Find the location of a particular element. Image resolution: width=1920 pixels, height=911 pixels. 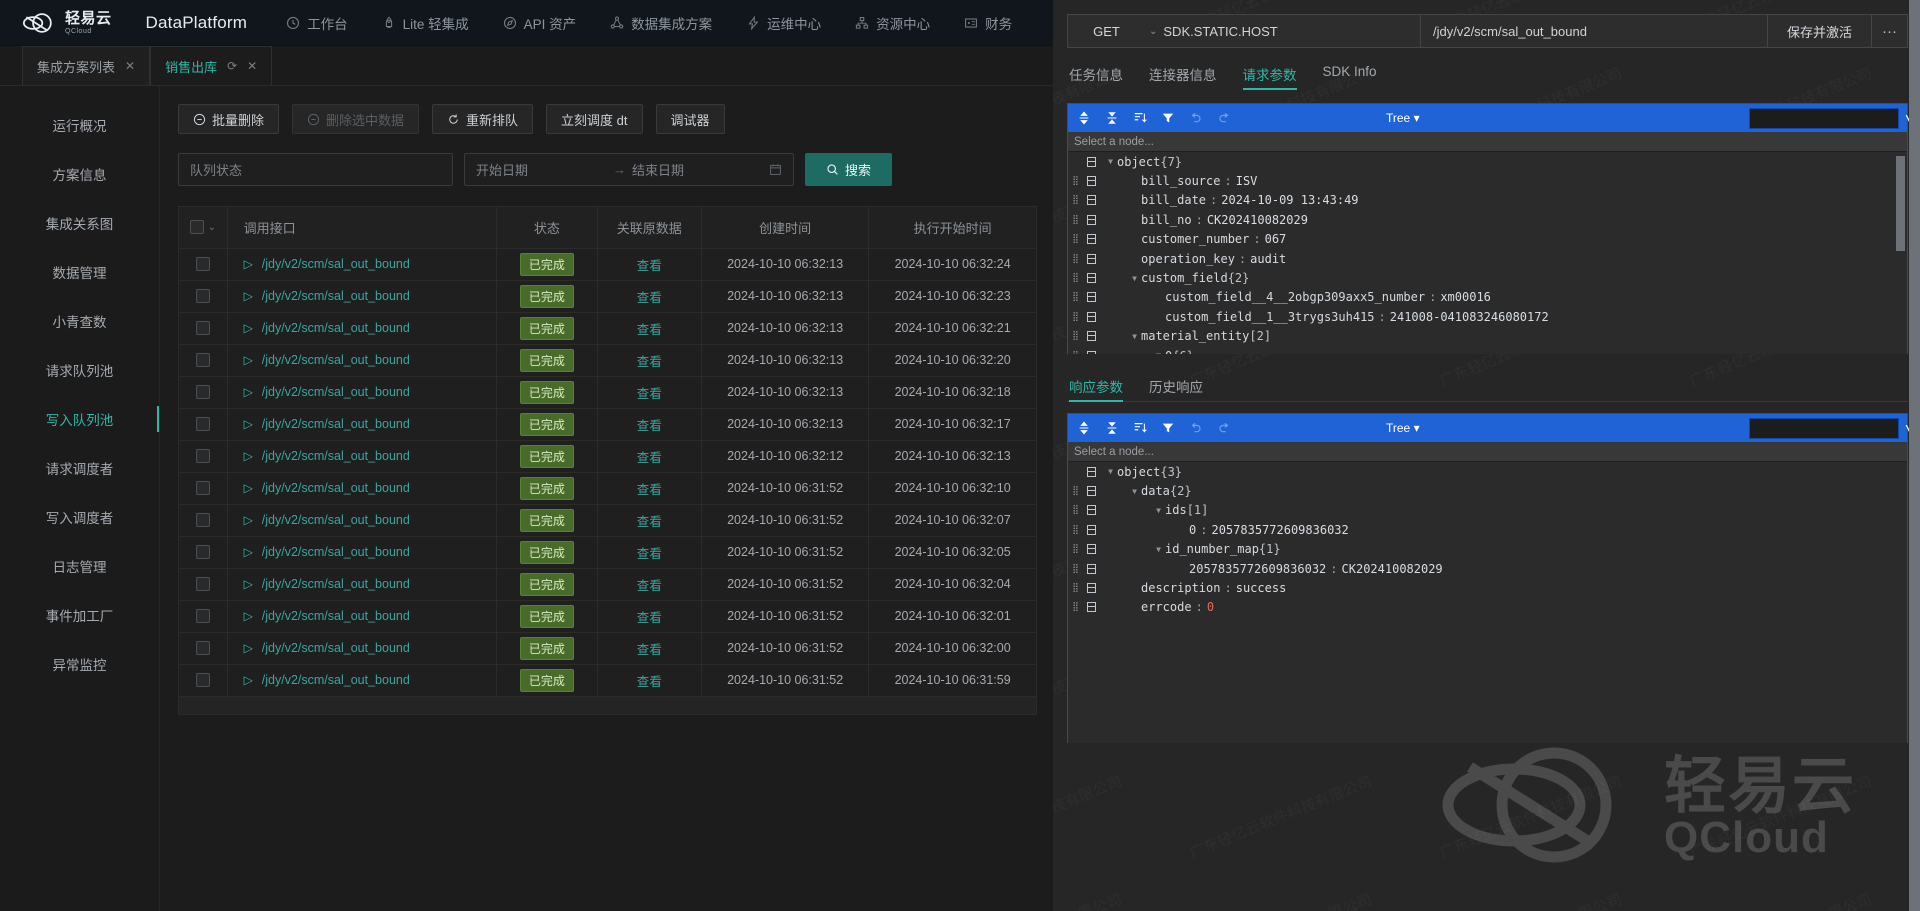

json-tree-row: ⣿ ▼ ids [1] is located at coordinates (1487, 510).